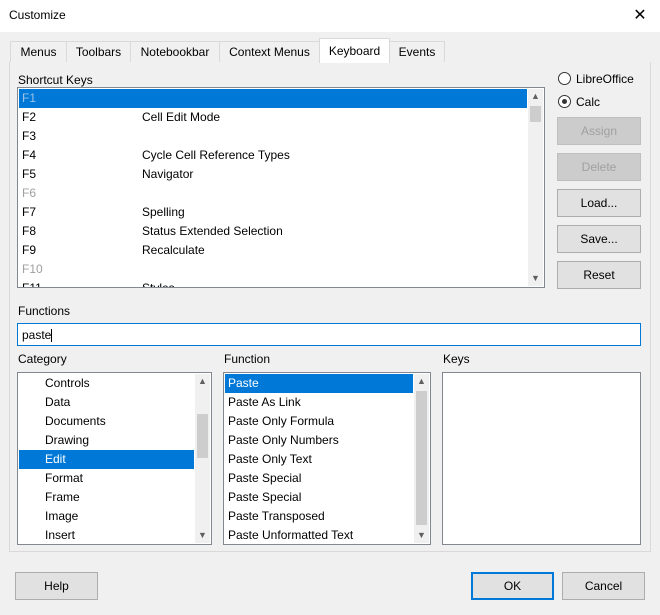 The image size is (660, 615). What do you see at coordinates (119, 402) in the screenshot?
I see `category-item: Data` at bounding box center [119, 402].